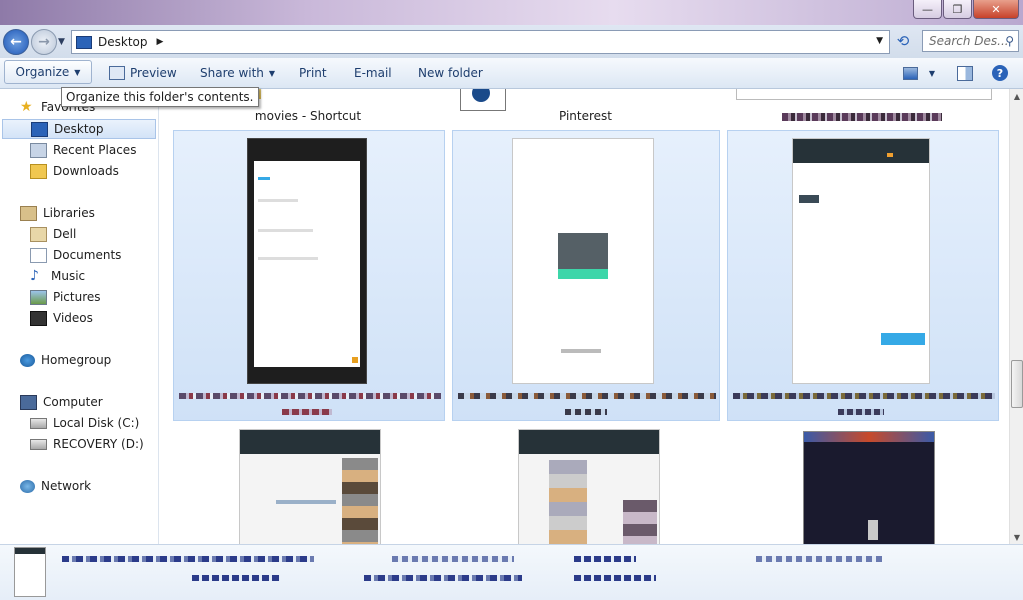  What do you see at coordinates (27, 486) in the screenshot?
I see `network-globe-icon` at bounding box center [27, 486].